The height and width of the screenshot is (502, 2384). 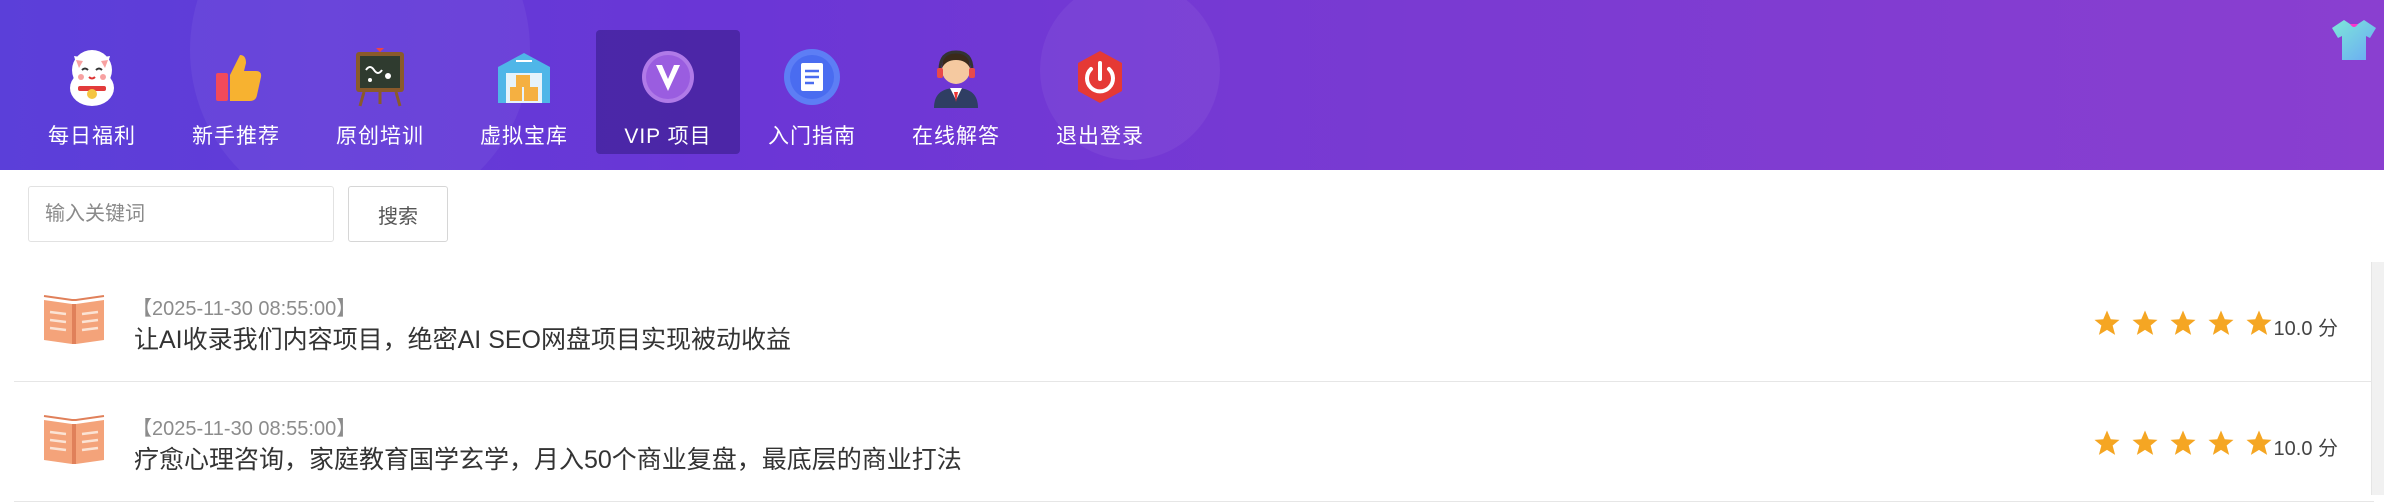 I want to click on nav-item-newbie-recommend: 新手推荐, so click(x=236, y=92).